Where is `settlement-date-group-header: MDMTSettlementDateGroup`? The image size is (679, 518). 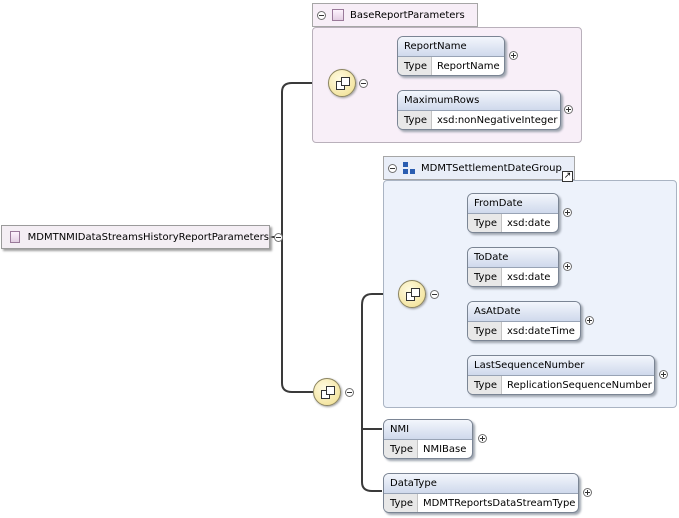 settlement-date-group-header: MDMTSettlementDateGroup is located at coordinates (479, 168).